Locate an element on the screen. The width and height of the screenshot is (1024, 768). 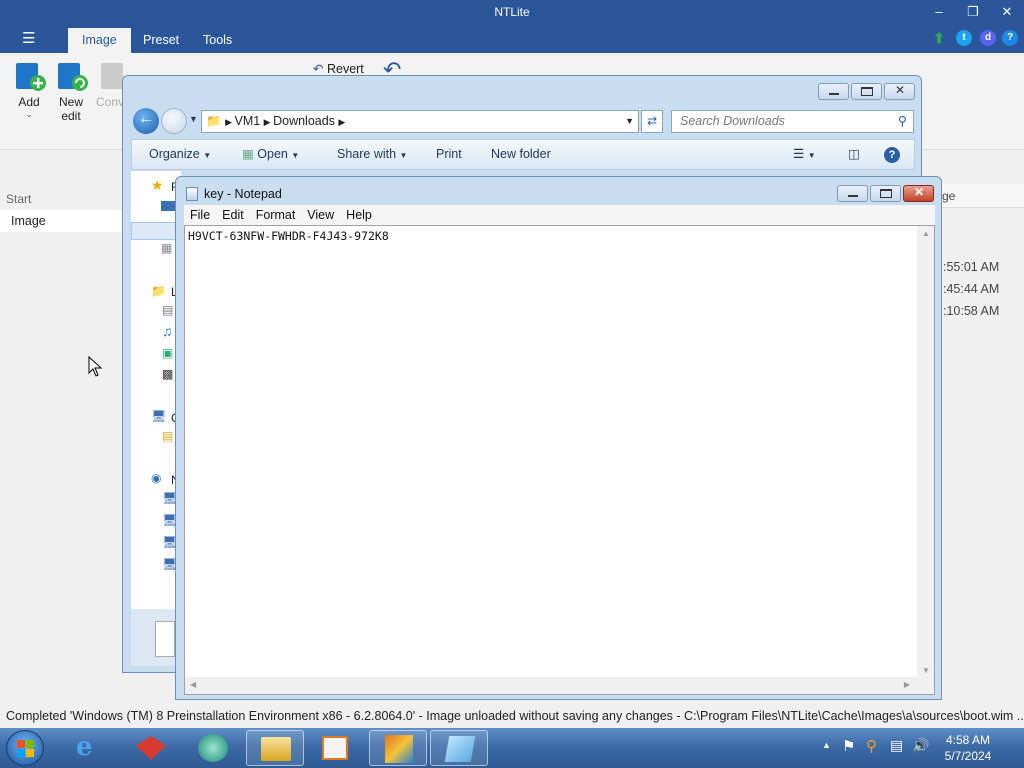
tab-image: Image is located at coordinates (99, 40).